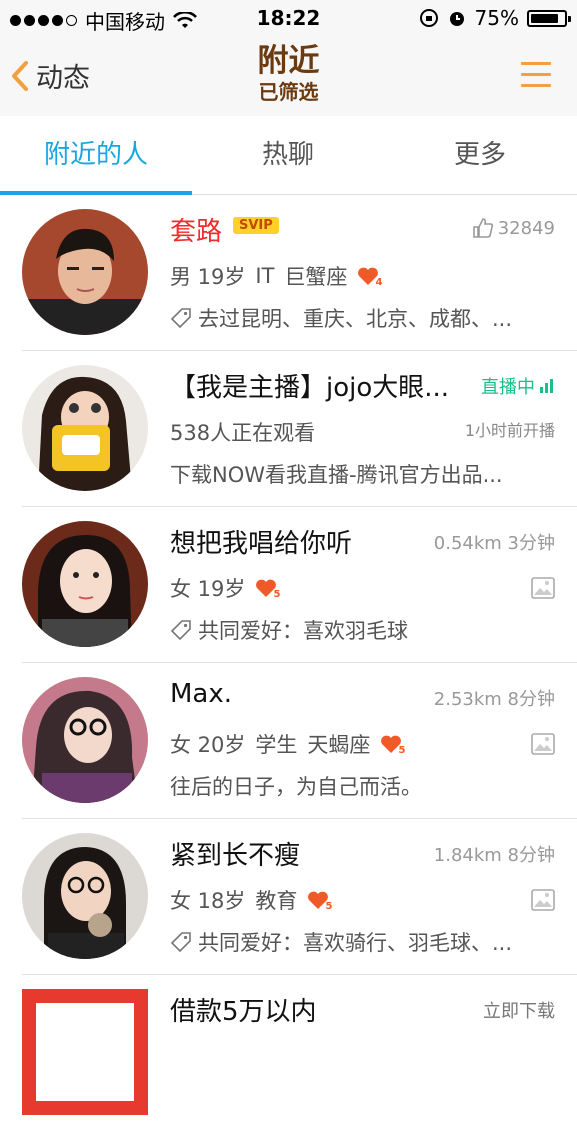  Describe the element at coordinates (276, 901) in the screenshot. I see `occupation: 教育` at that location.